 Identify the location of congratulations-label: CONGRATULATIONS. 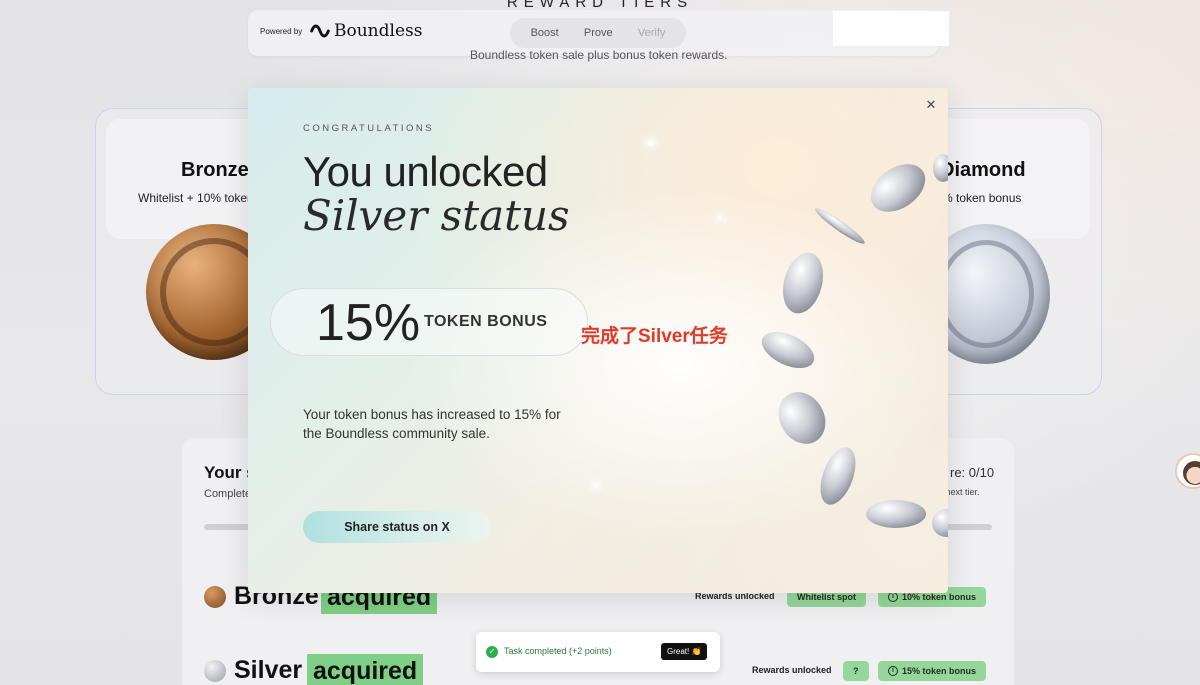
(369, 128).